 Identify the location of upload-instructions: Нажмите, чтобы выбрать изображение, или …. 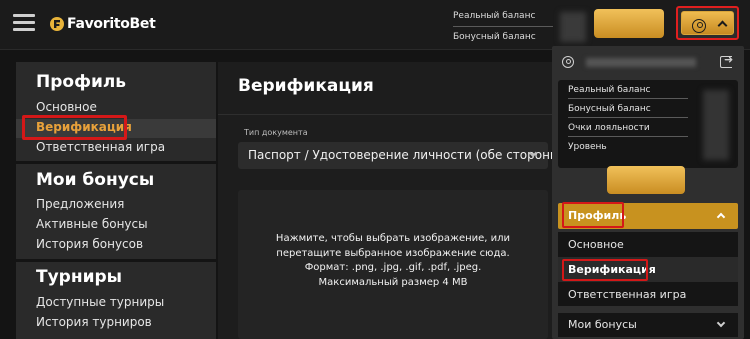
(393, 261).